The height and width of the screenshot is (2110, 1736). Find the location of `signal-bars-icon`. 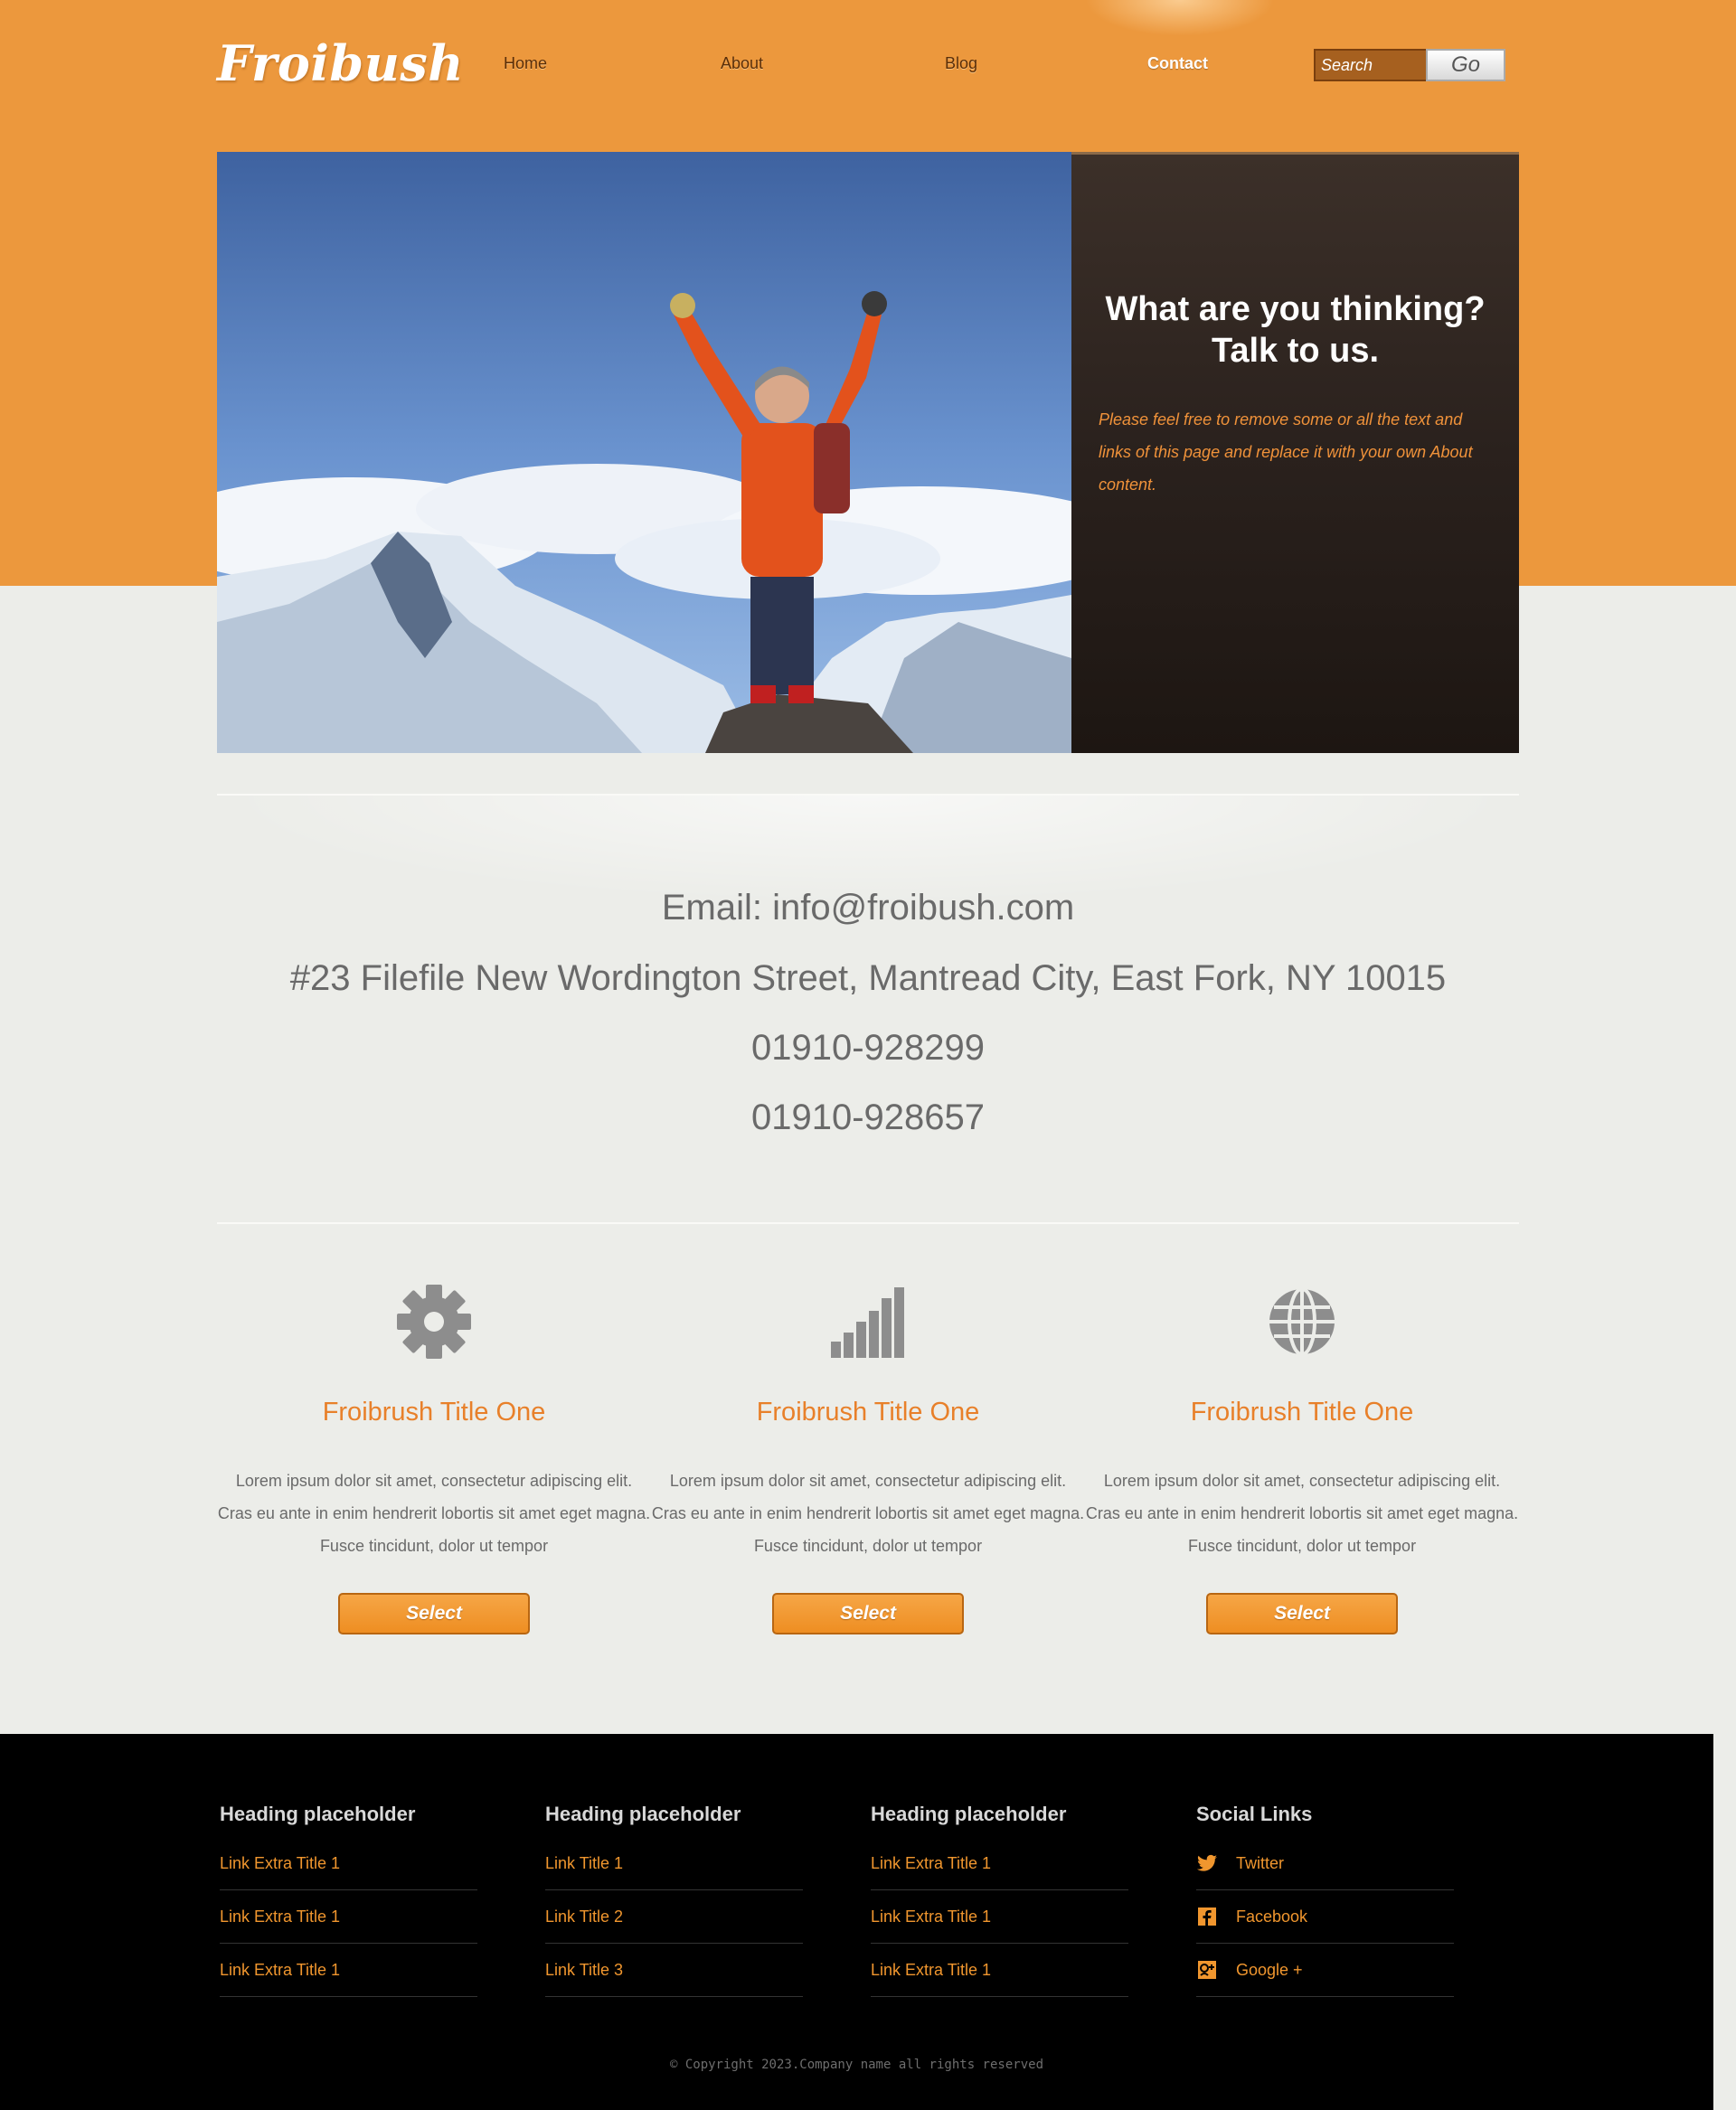

signal-bars-icon is located at coordinates (868, 1322).